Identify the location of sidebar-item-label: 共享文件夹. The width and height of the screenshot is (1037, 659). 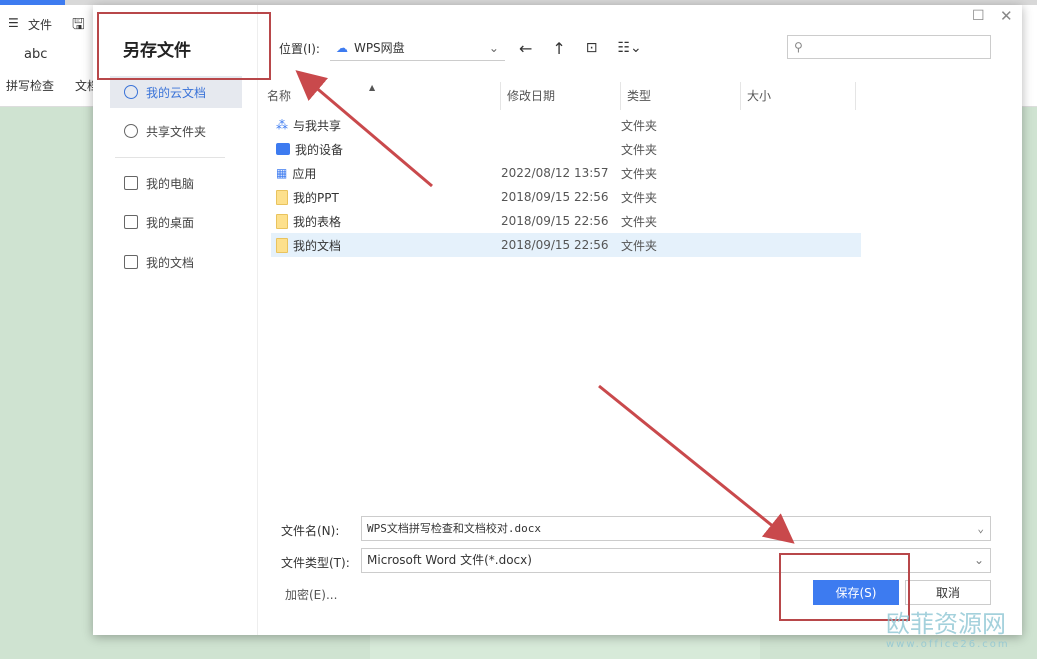
(176, 131).